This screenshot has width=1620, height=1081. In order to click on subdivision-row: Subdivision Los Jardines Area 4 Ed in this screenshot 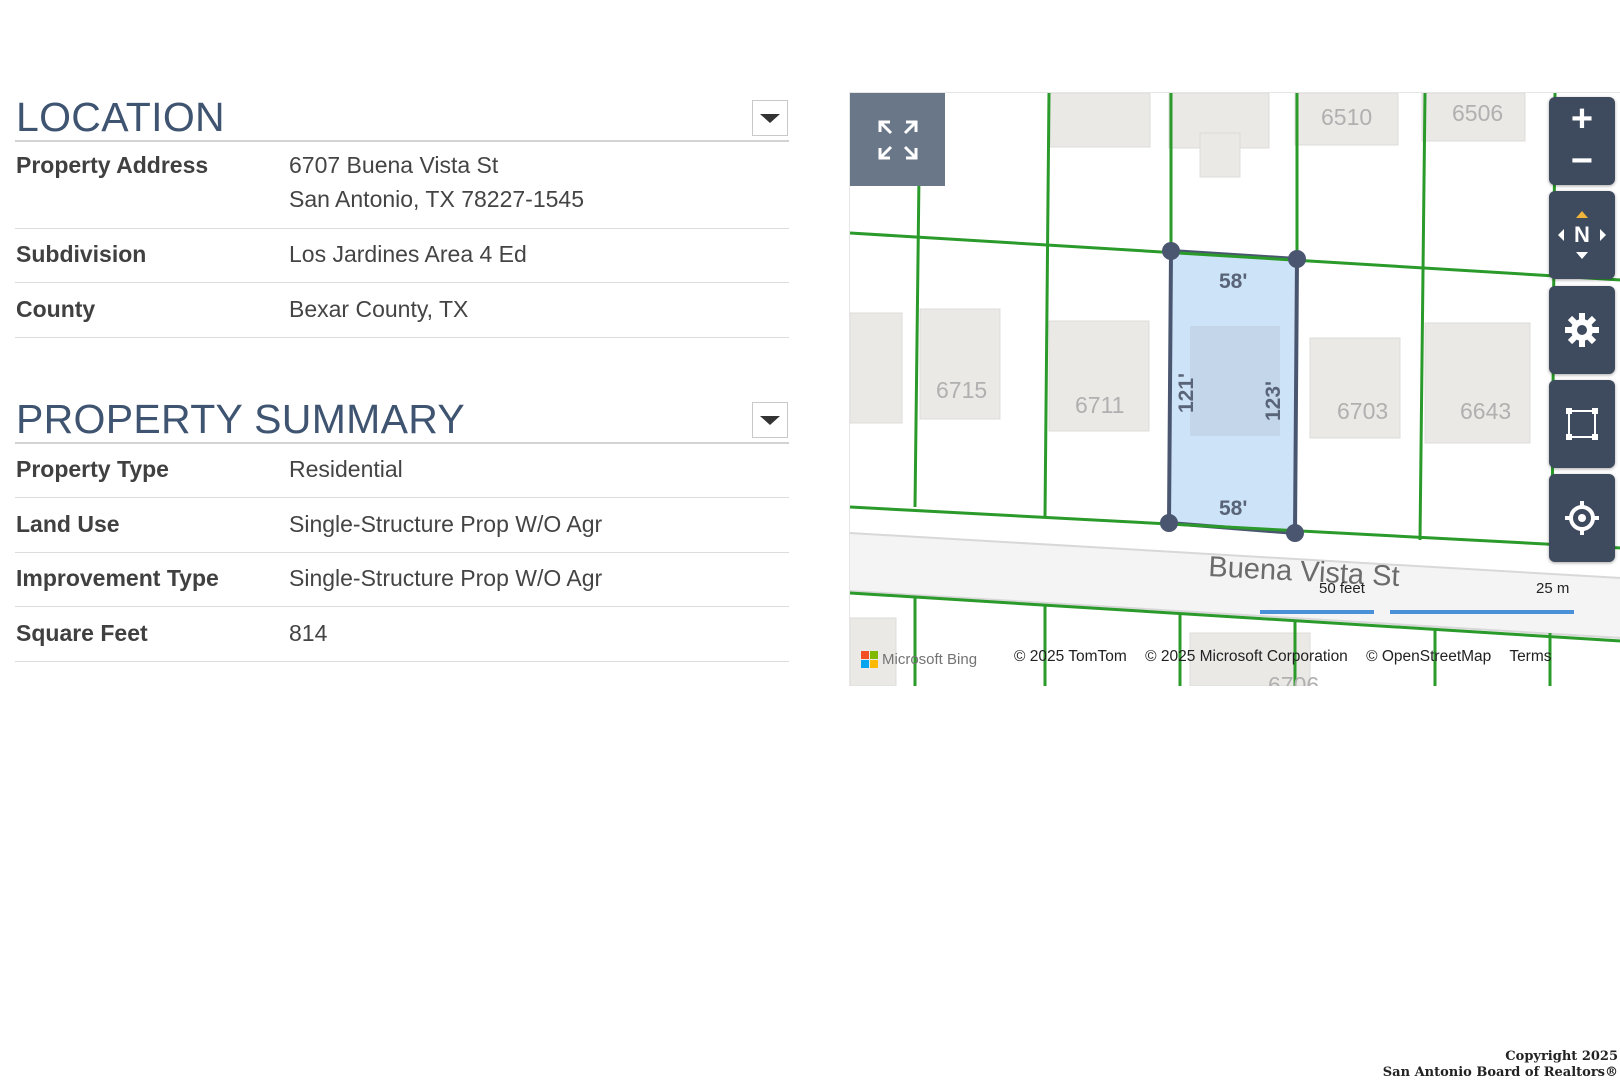, I will do `click(402, 256)`.